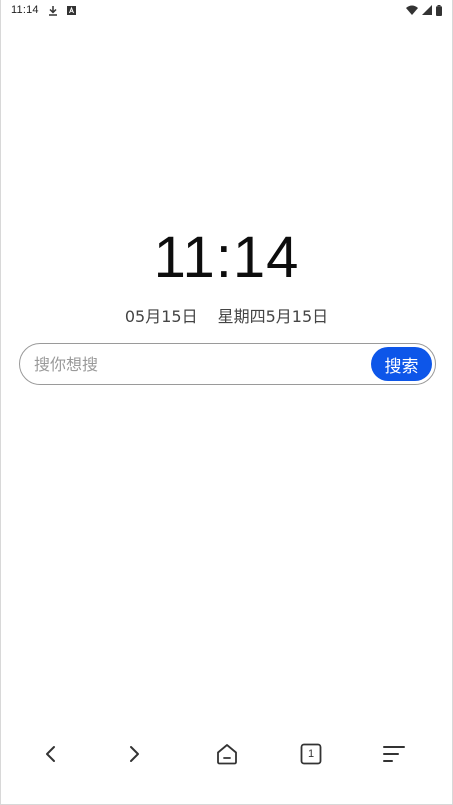  Describe the element at coordinates (226, 257) in the screenshot. I see `clock-display: 11:14` at that location.